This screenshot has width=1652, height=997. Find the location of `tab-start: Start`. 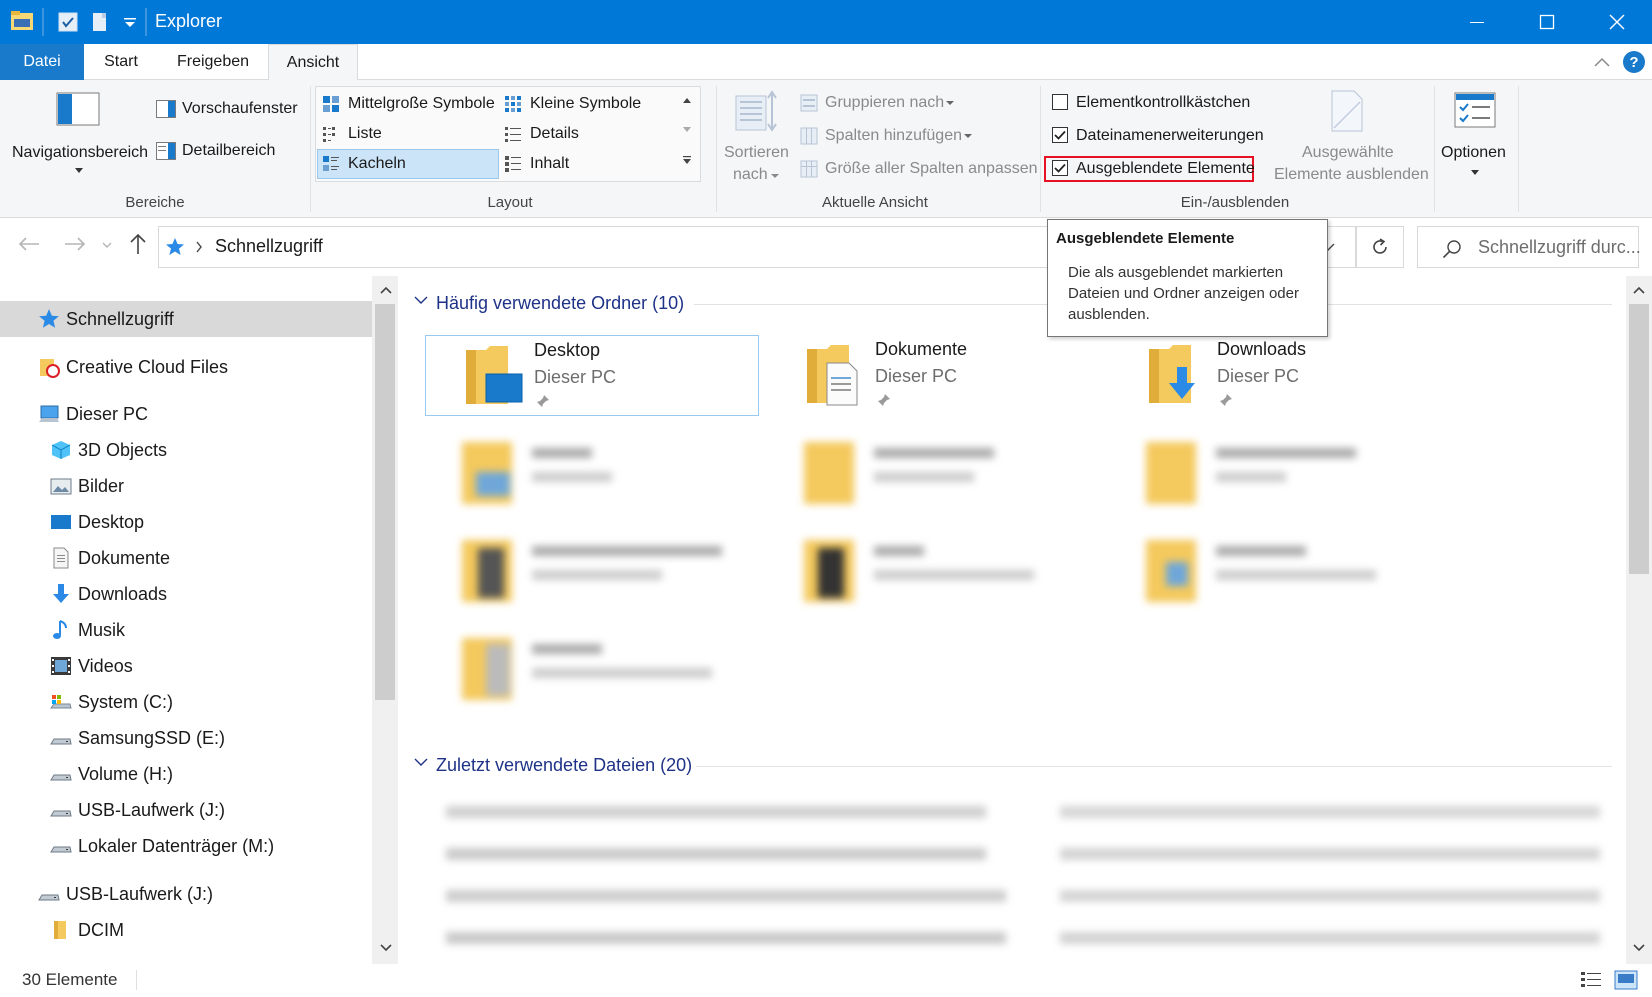

tab-start: Start is located at coordinates (121, 62).